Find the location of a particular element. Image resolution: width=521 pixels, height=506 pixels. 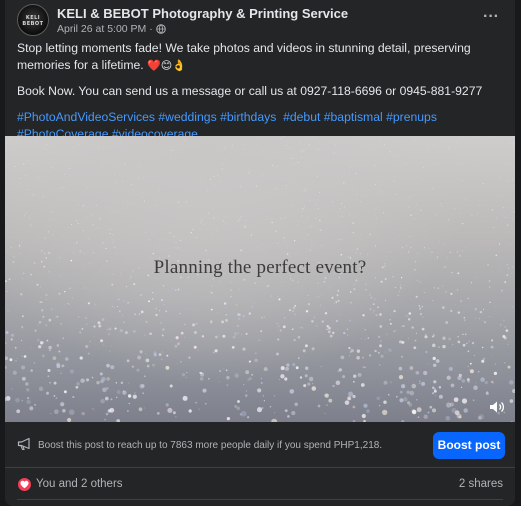

reactions-count: You and 2 others is located at coordinates (79, 484).